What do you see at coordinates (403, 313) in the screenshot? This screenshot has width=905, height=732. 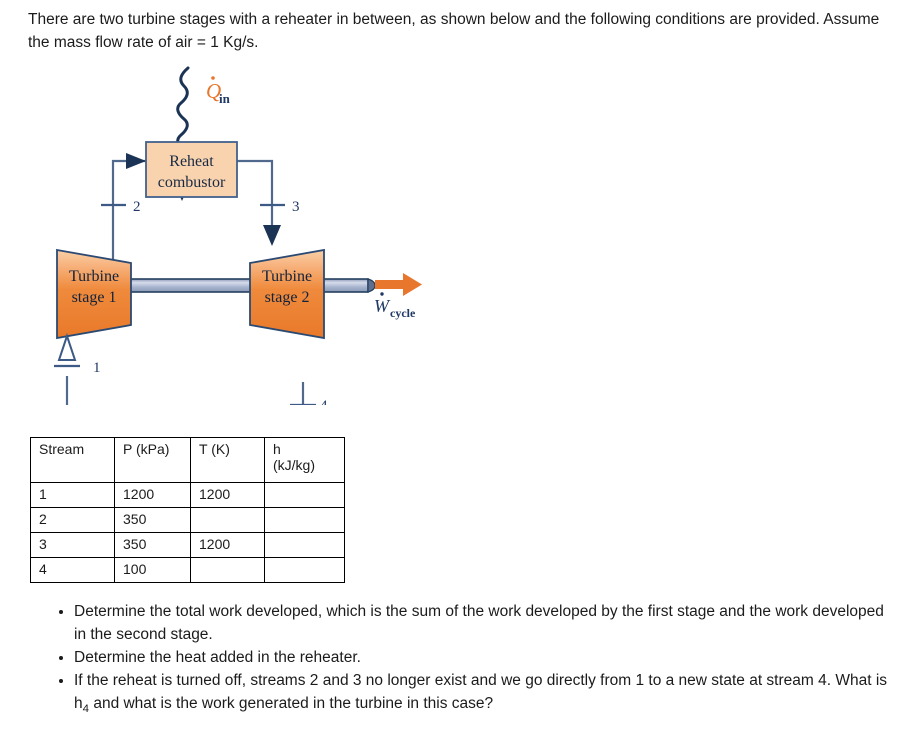 I see `work-subscript: cycle` at bounding box center [403, 313].